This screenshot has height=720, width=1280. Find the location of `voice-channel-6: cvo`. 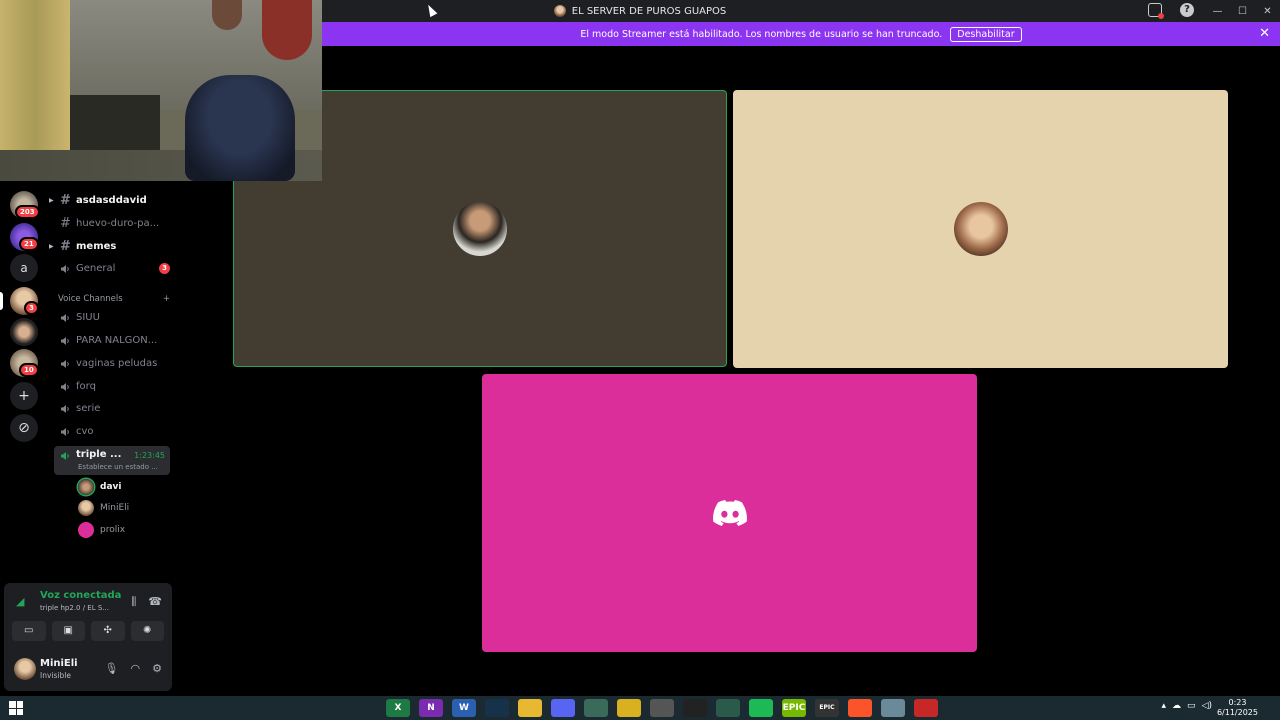

voice-channel-6: cvo is located at coordinates (113, 431).